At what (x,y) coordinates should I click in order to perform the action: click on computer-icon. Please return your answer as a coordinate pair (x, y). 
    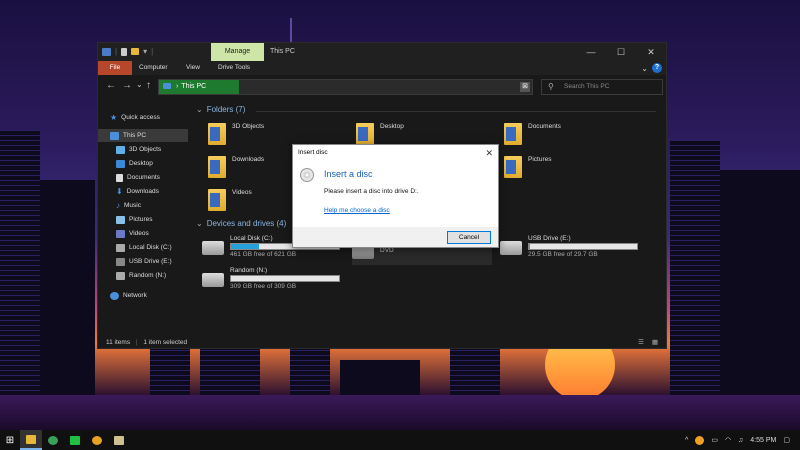
    Looking at the image, I should click on (167, 86).